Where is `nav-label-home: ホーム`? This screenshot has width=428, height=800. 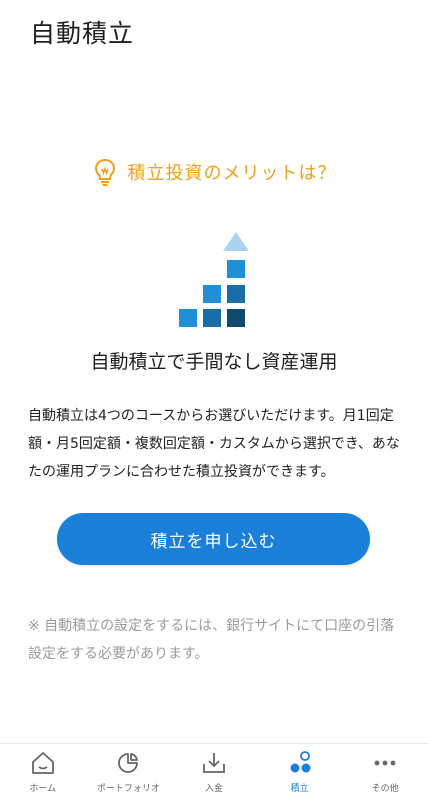 nav-label-home: ホーム is located at coordinates (43, 789).